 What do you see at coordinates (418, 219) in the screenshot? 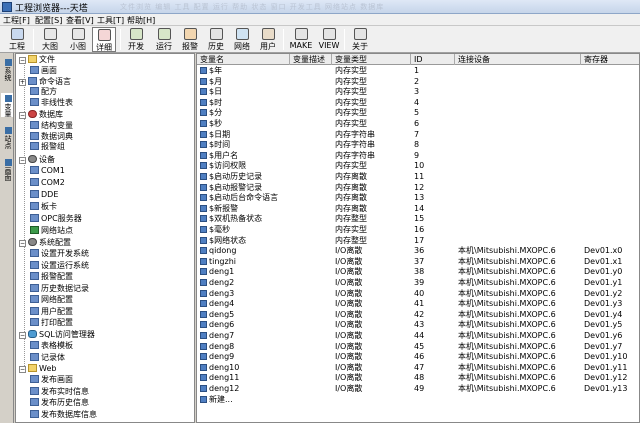
I see `table-row: $双机热备状态 内存整型 15` at bounding box center [418, 219].